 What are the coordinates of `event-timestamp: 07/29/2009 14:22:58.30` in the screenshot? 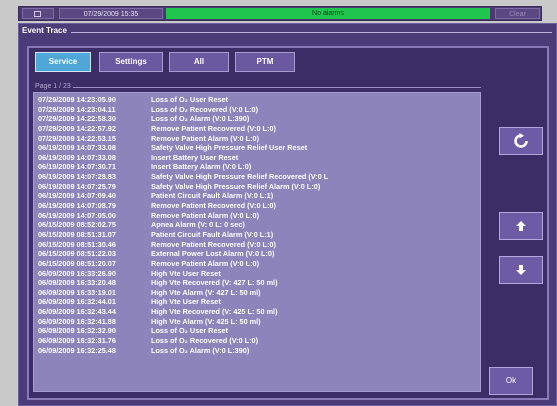 It's located at (77, 119).